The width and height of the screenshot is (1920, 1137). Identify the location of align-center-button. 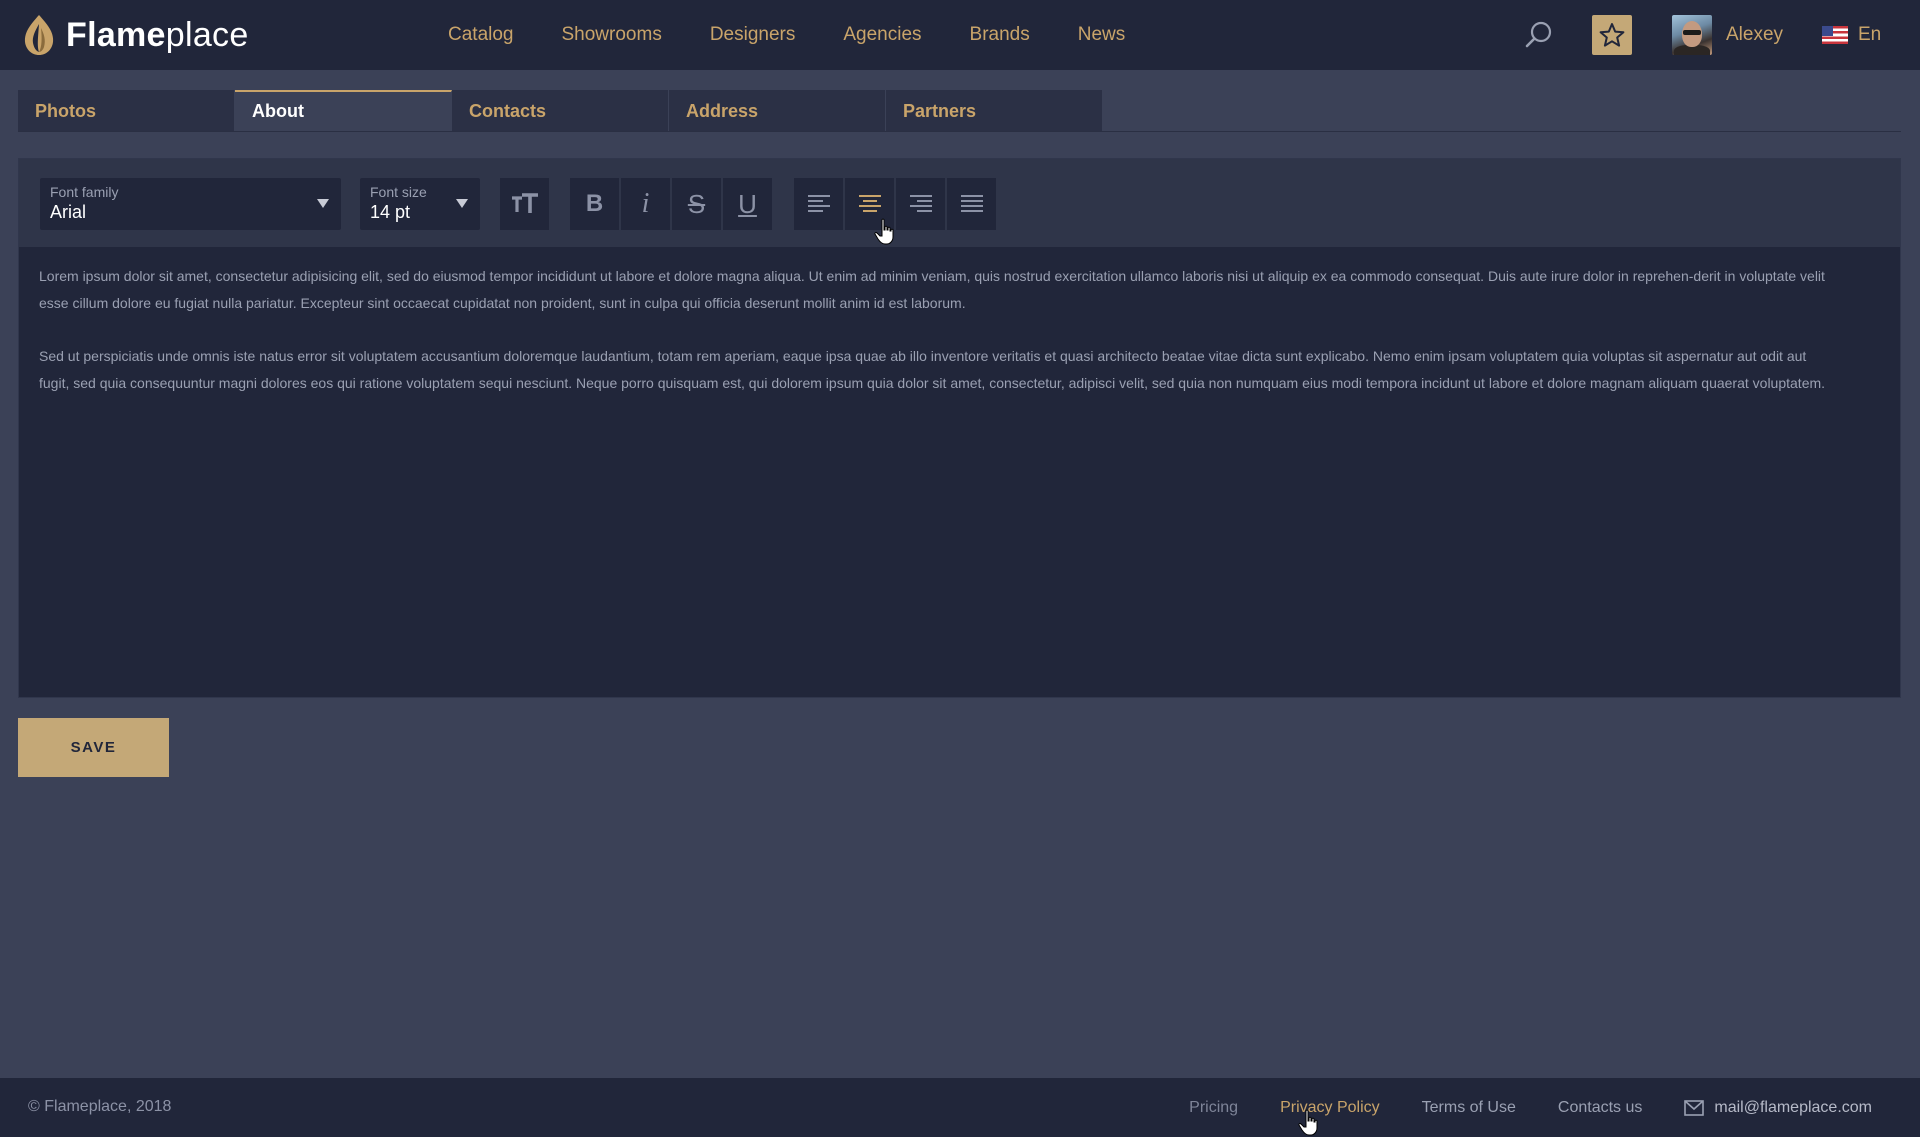
(870, 204).